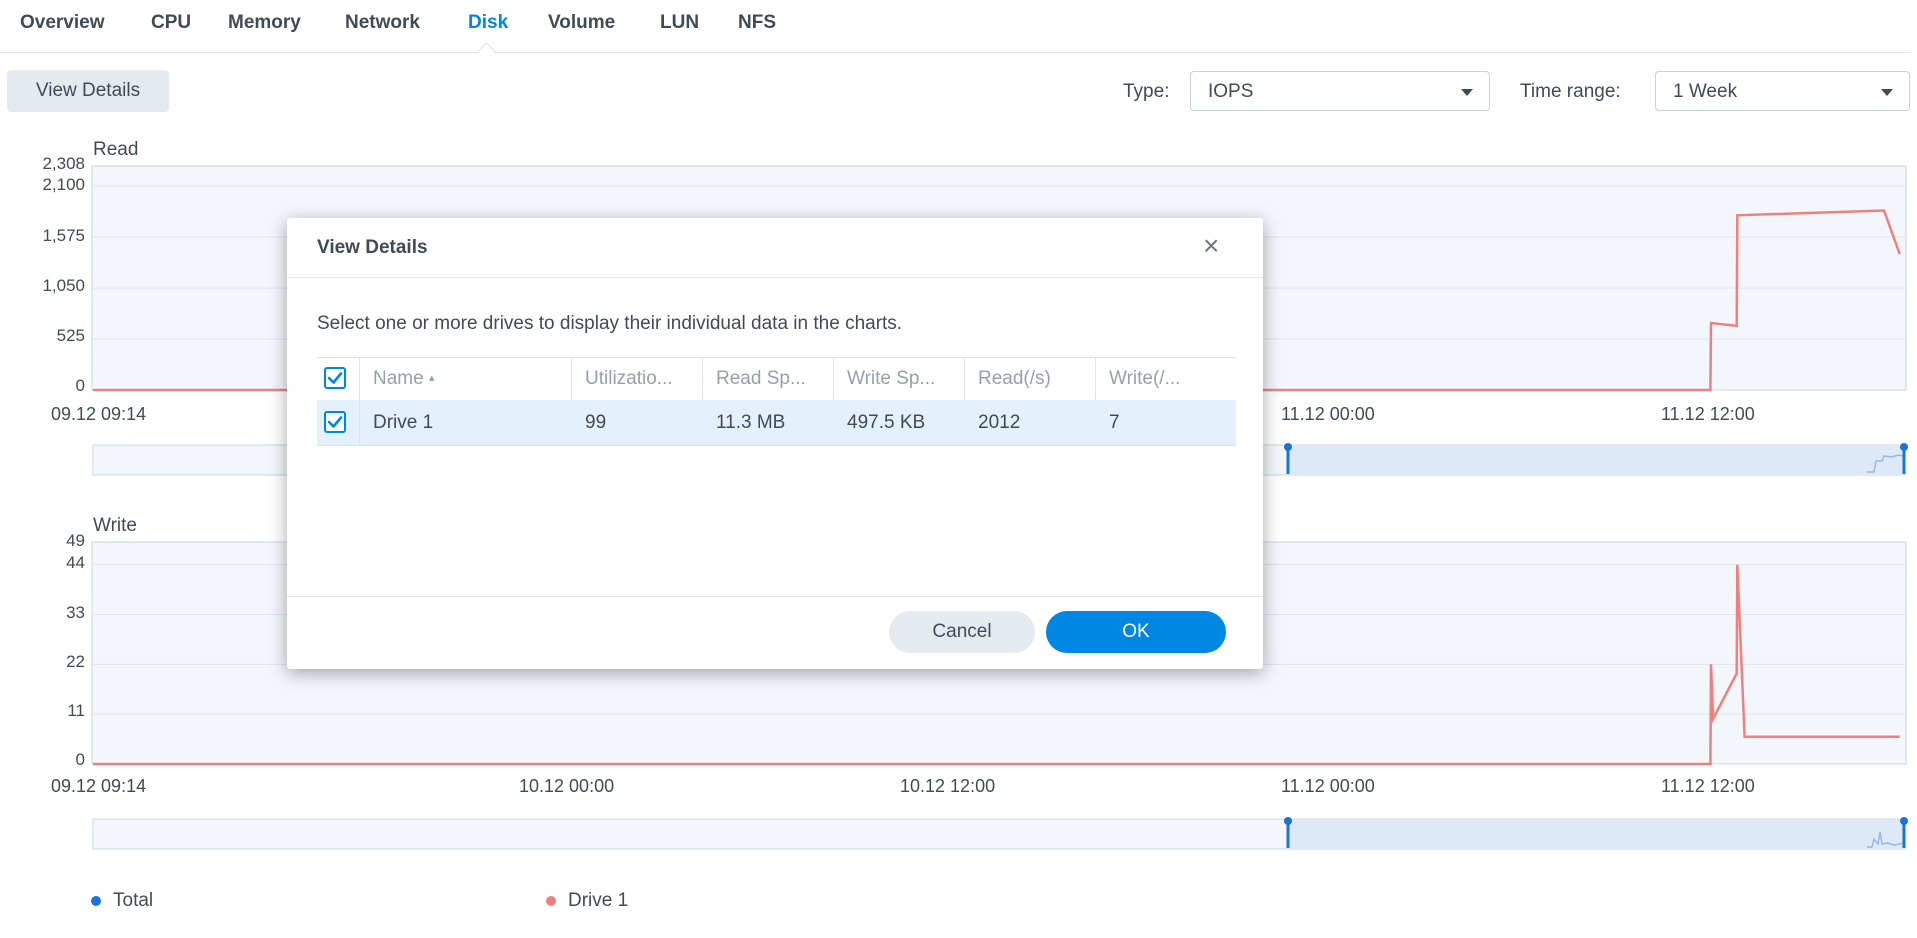 Image resolution: width=1917 pixels, height=938 pixels. I want to click on time-range-label: Time range:, so click(1570, 91).